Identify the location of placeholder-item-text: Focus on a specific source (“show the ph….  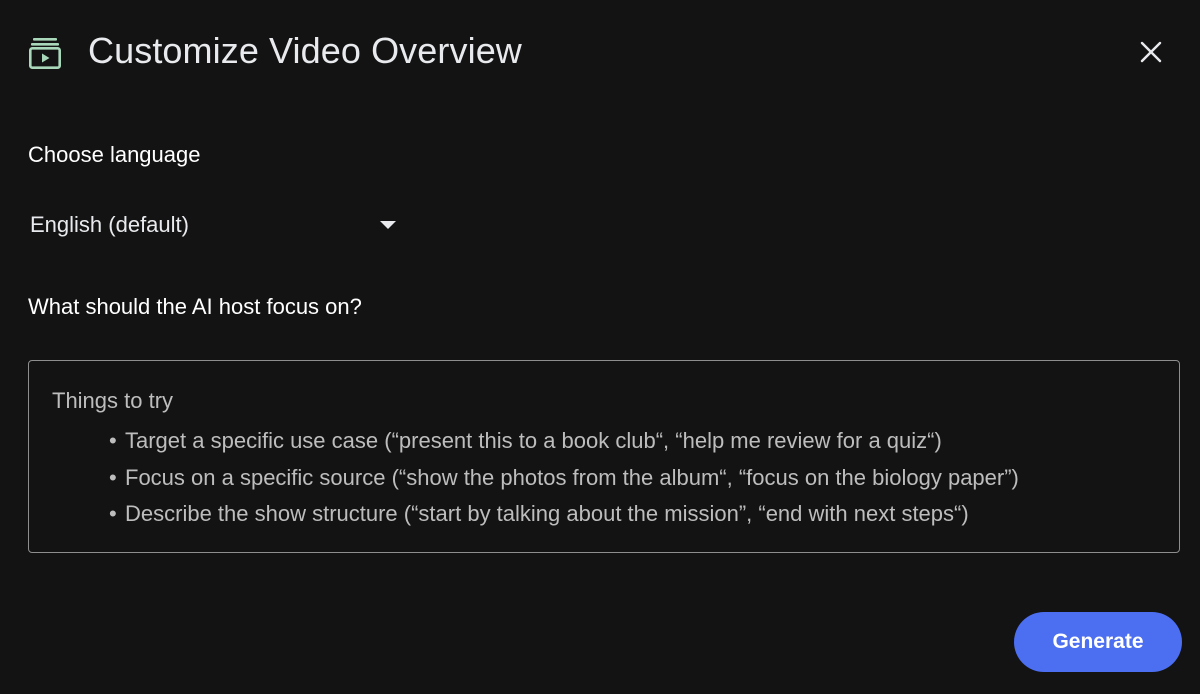
(572, 477).